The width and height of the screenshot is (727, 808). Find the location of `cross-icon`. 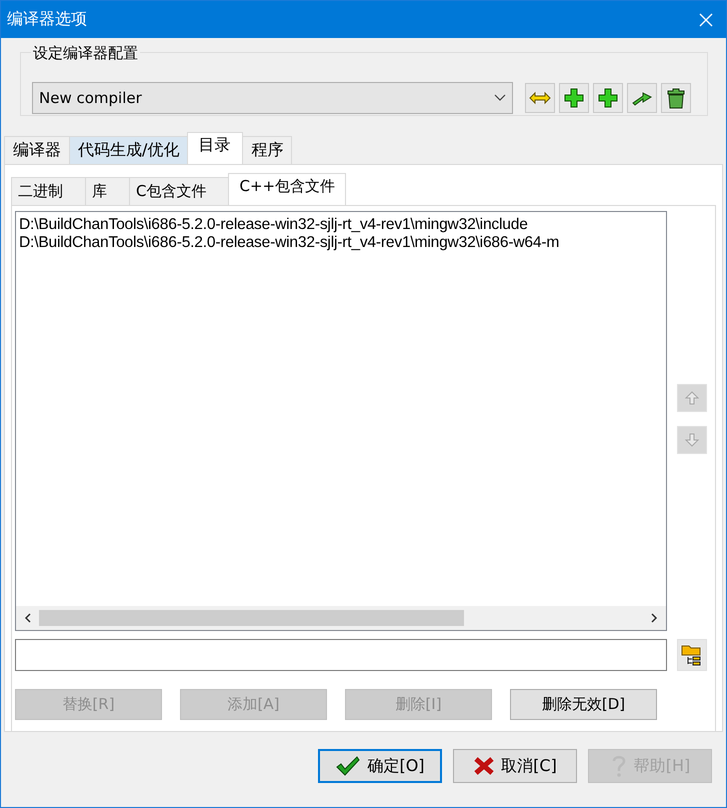

cross-icon is located at coordinates (484, 766).